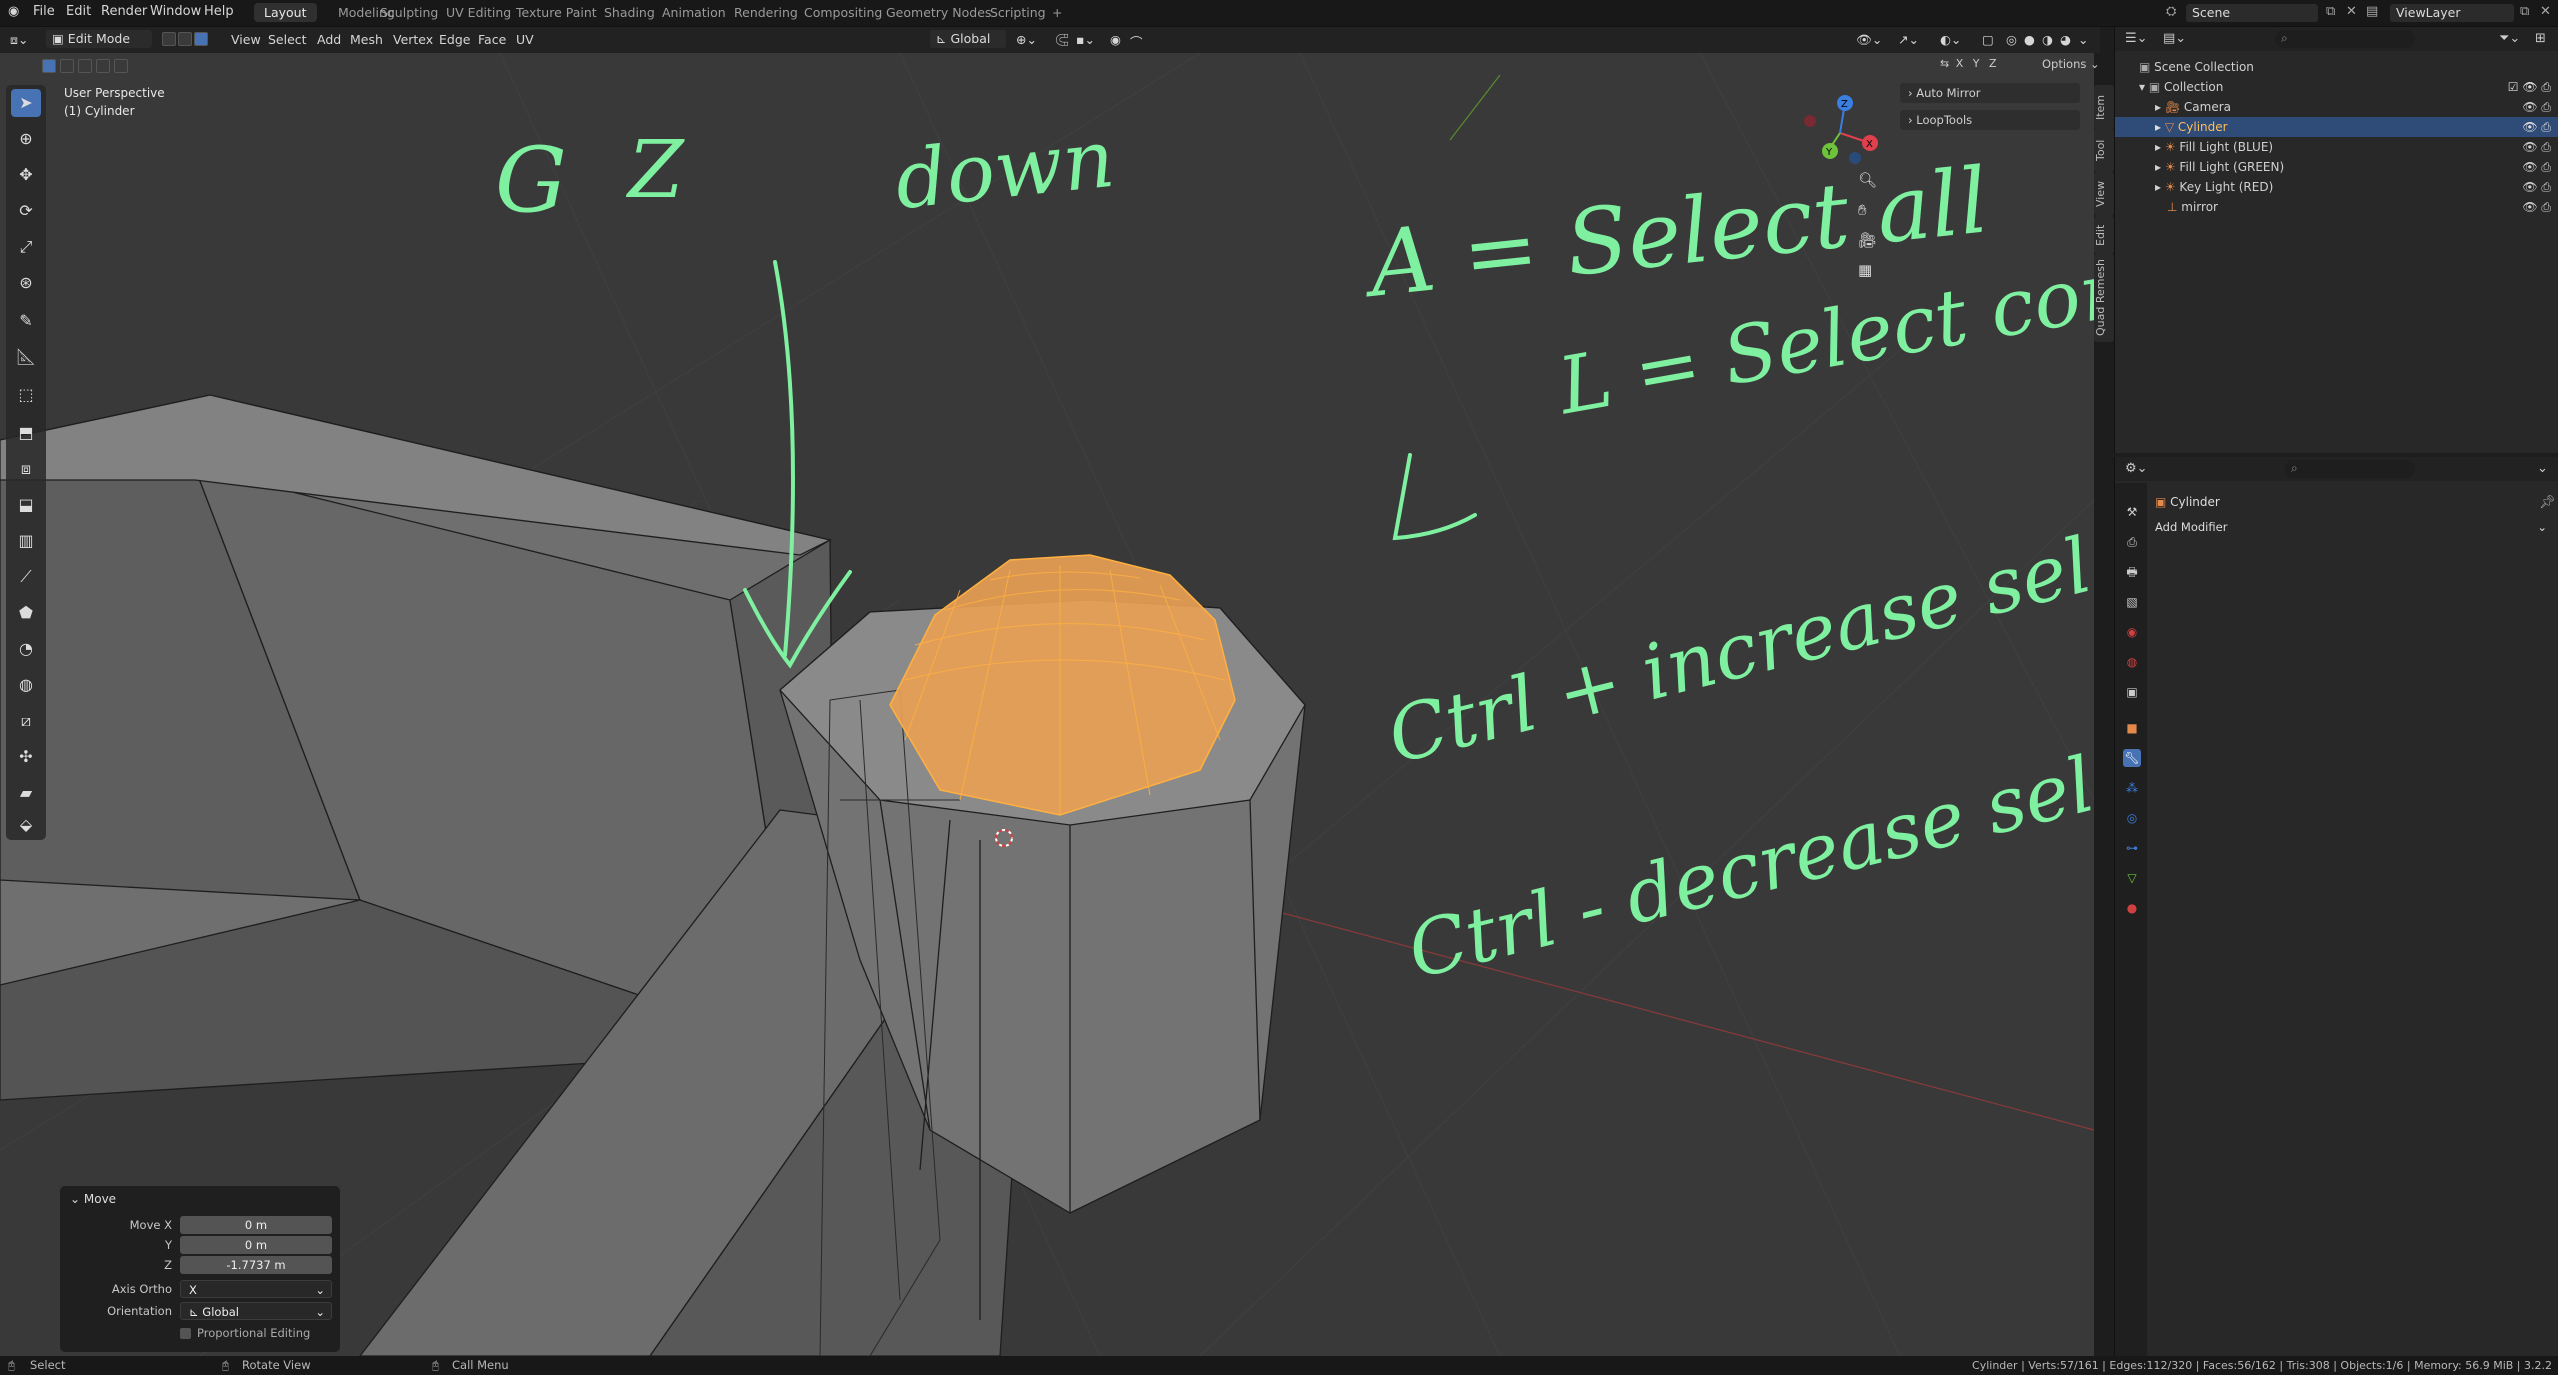 This screenshot has height=1375, width=2558. What do you see at coordinates (1115, 39) in the screenshot?
I see `proportional-edit-icon: ◉` at bounding box center [1115, 39].